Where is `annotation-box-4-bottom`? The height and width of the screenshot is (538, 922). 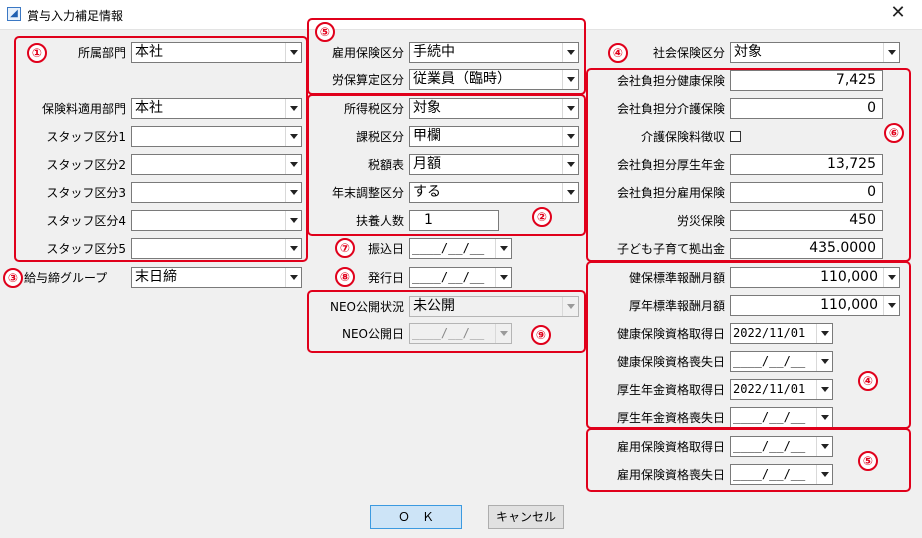
annotation-box-4-bottom is located at coordinates (748, 345).